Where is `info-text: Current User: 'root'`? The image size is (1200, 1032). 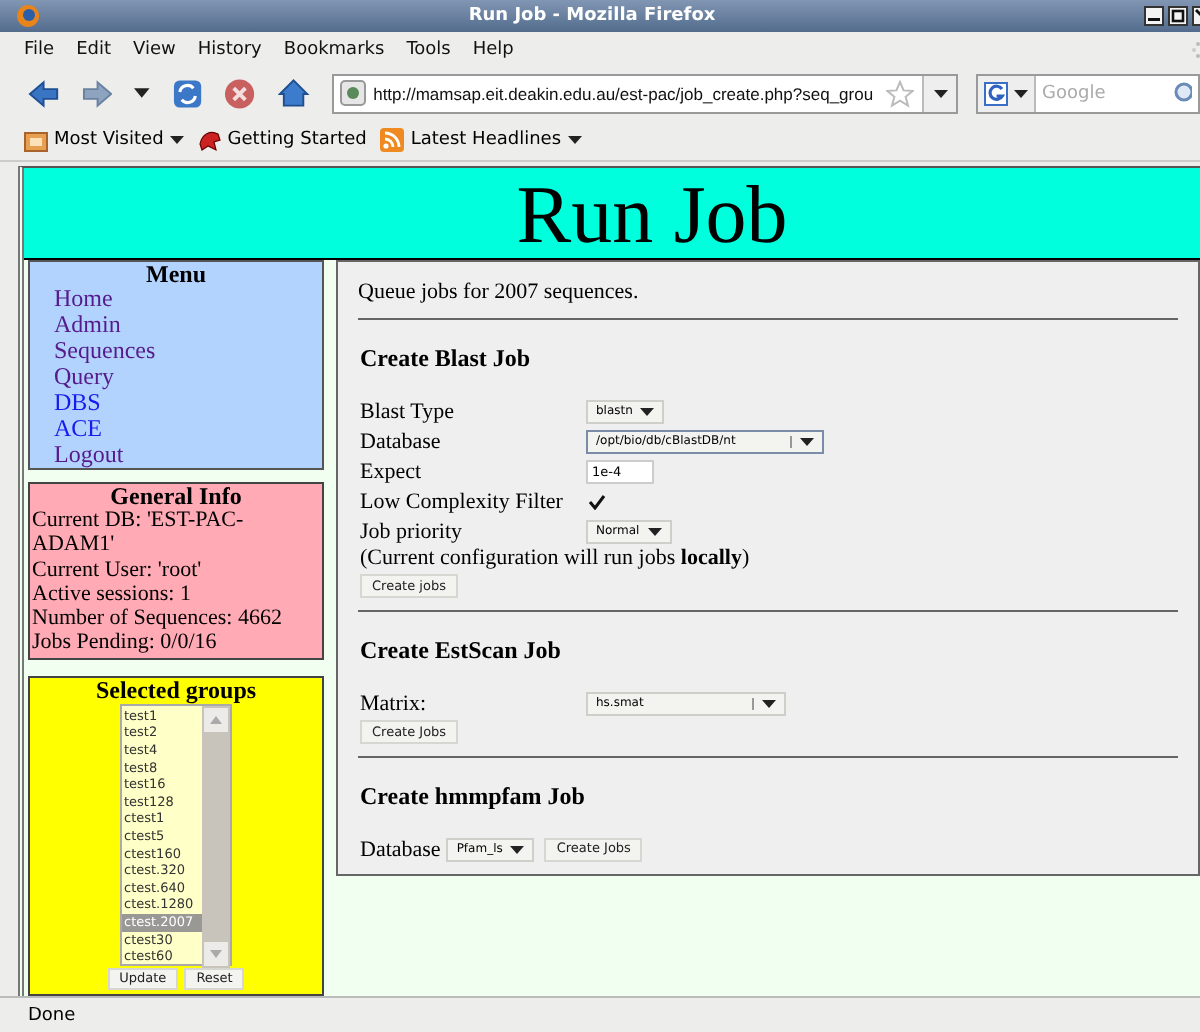 info-text: Current User: 'root' is located at coordinates (117, 569).